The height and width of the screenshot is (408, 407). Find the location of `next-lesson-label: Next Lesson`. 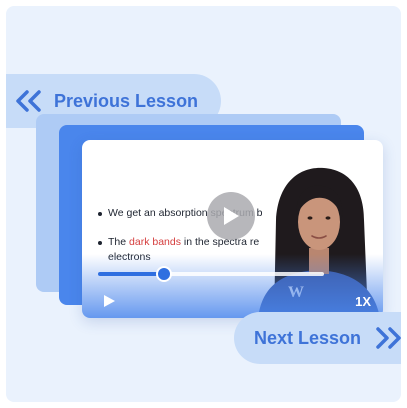

next-lesson-label: Next Lesson is located at coordinates (308, 337).